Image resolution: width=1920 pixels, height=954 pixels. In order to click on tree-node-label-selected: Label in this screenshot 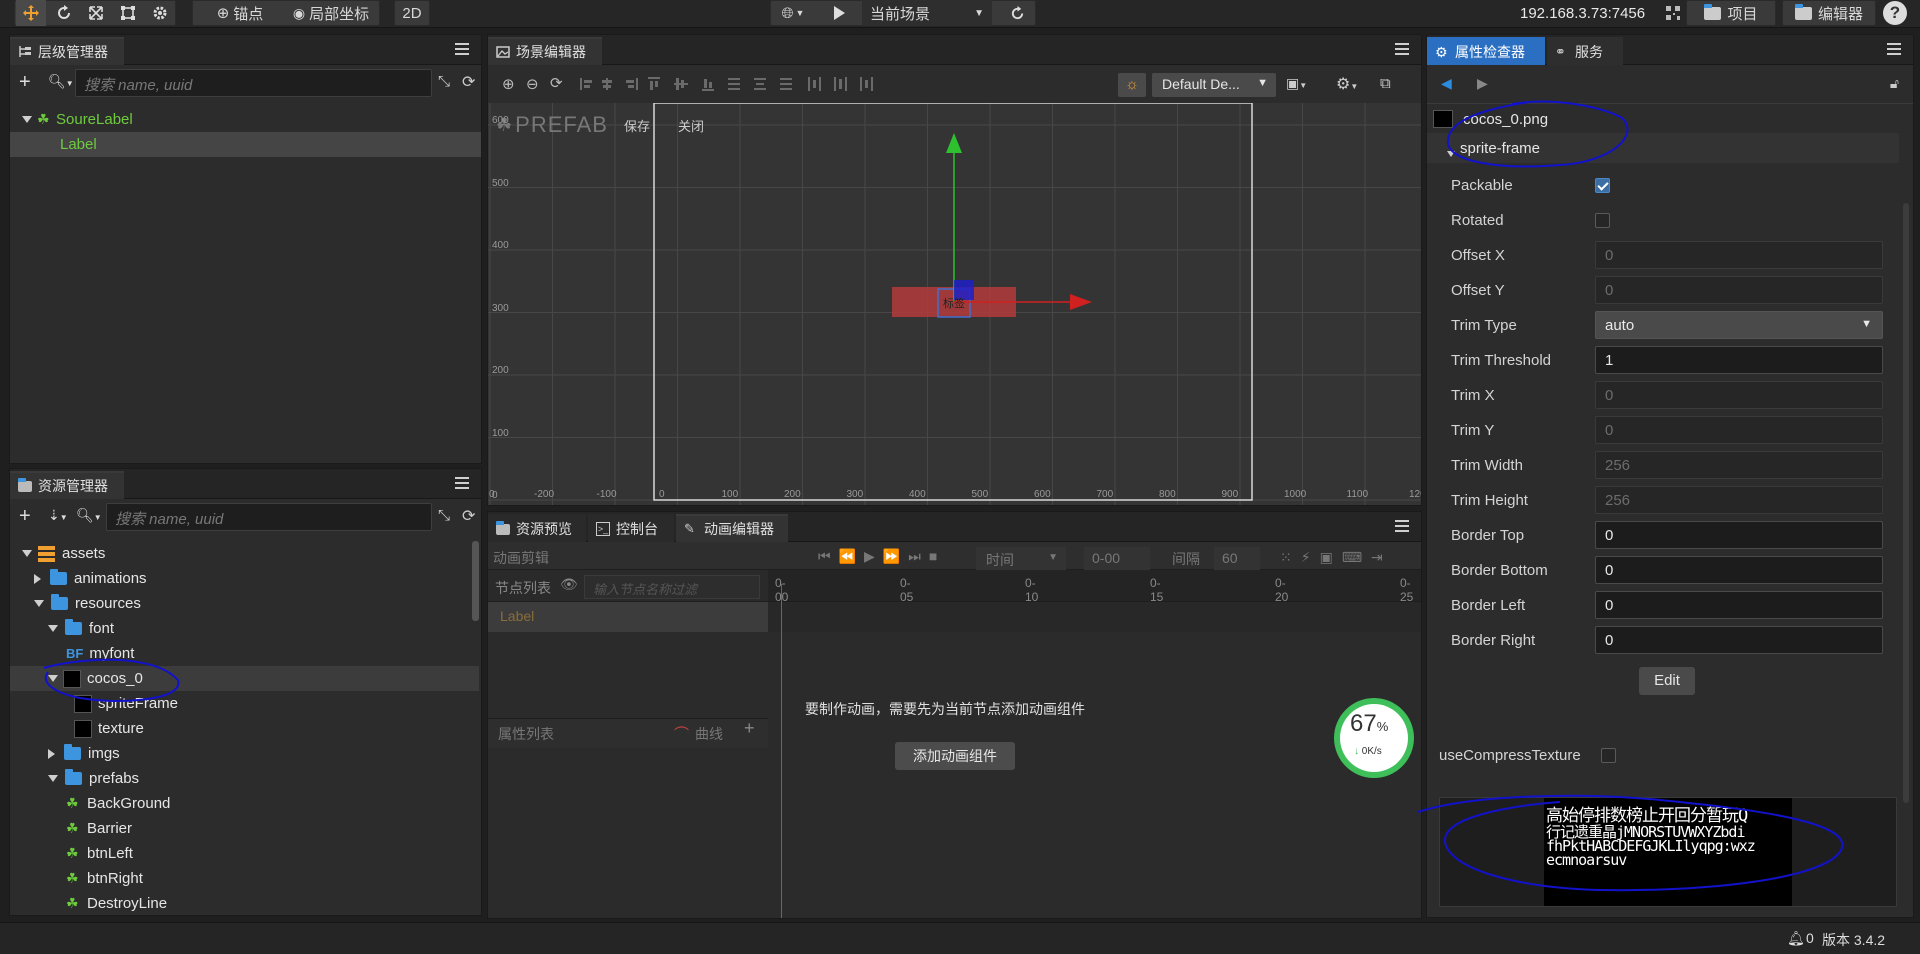, I will do `click(245, 144)`.